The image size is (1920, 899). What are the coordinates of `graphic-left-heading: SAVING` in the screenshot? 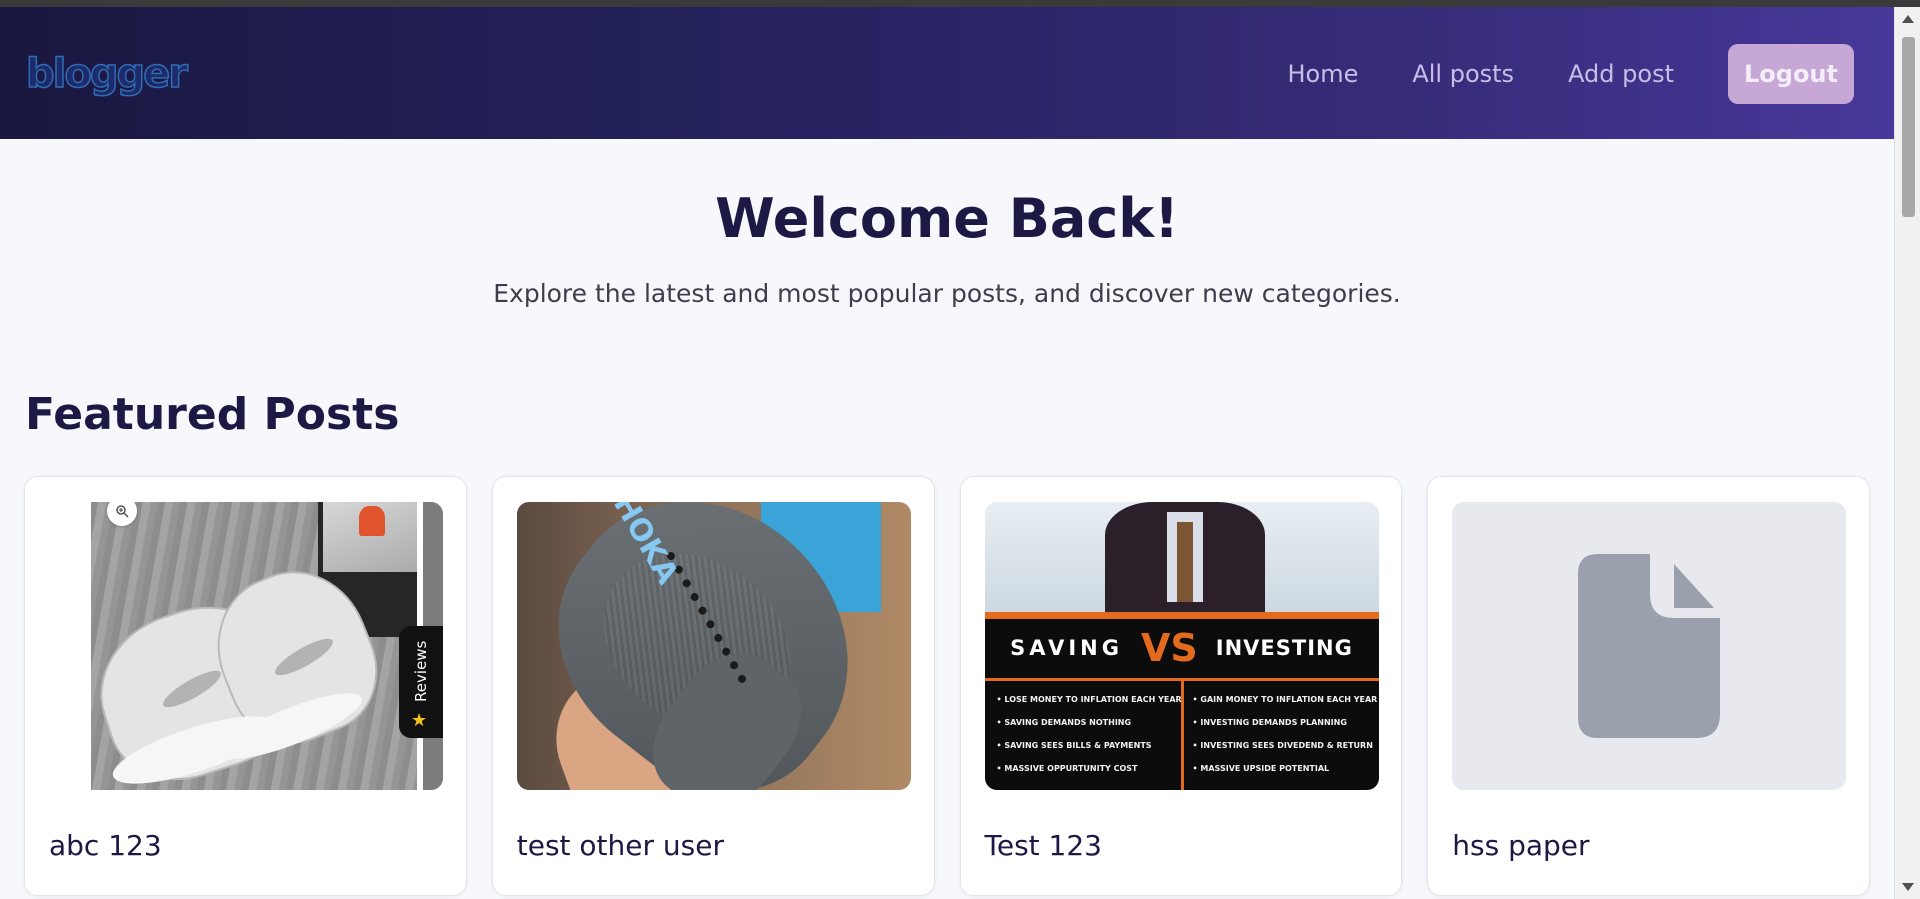 It's located at (1066, 648).